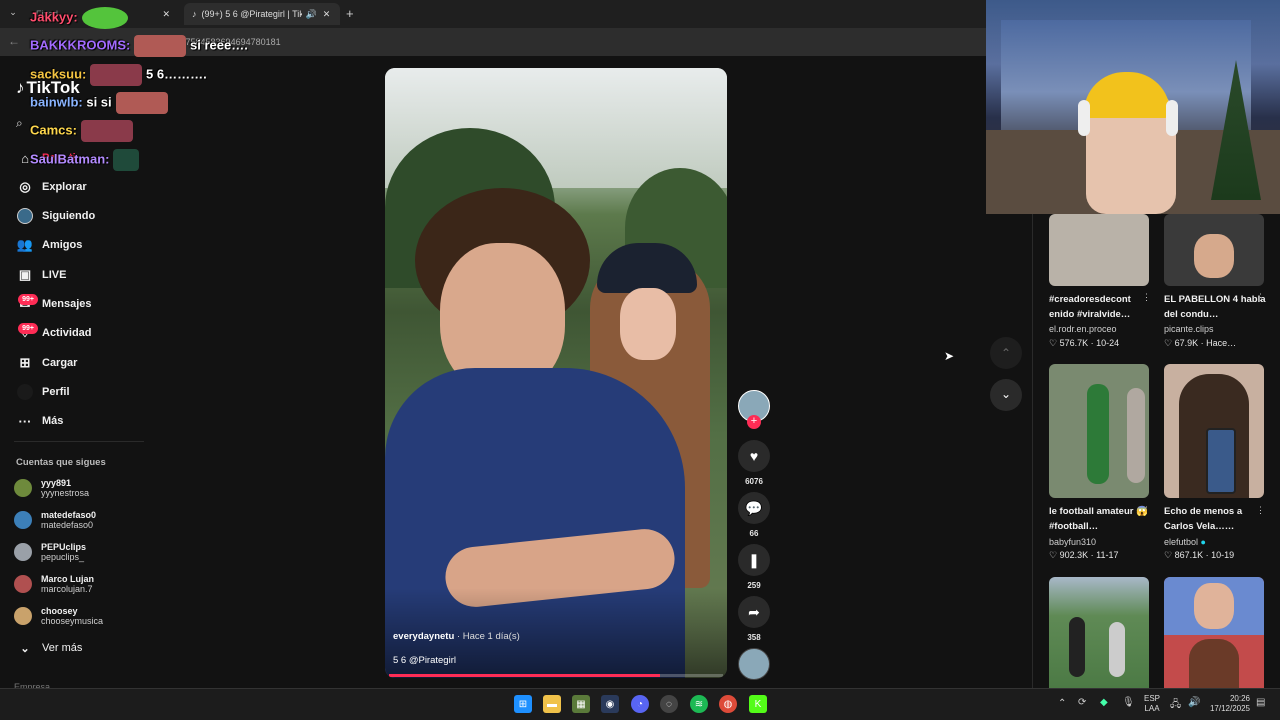 This screenshot has height=720, width=1280. Describe the element at coordinates (1128, 702) in the screenshot. I see `microphone-icon: 🎙` at that location.